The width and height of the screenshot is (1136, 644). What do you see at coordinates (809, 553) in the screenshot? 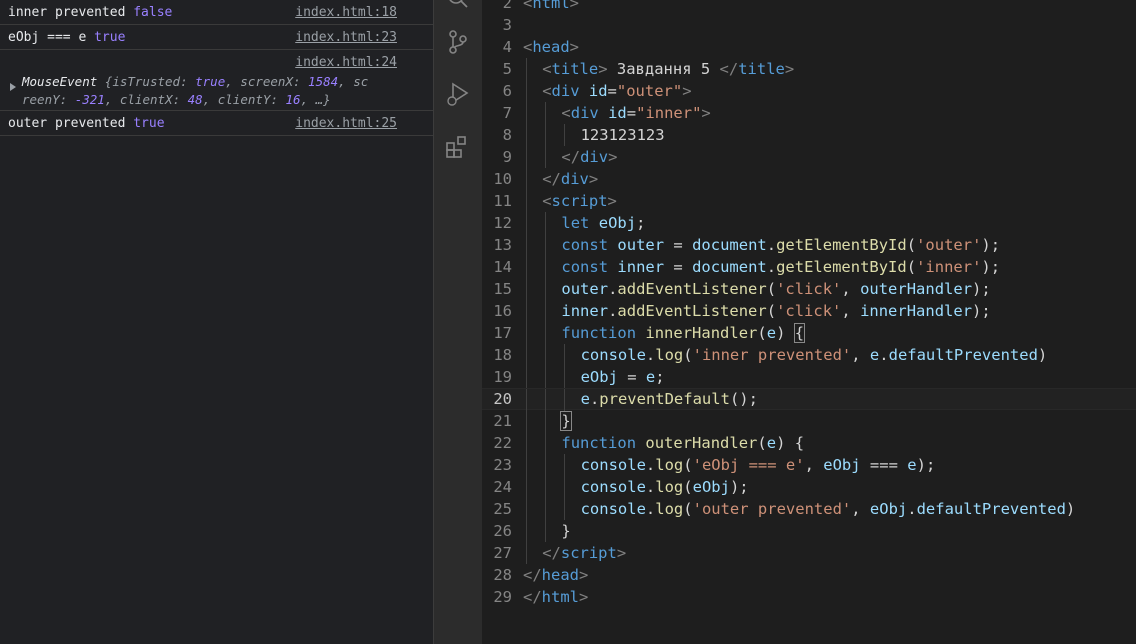
I see `code-line: 27 </script>` at bounding box center [809, 553].